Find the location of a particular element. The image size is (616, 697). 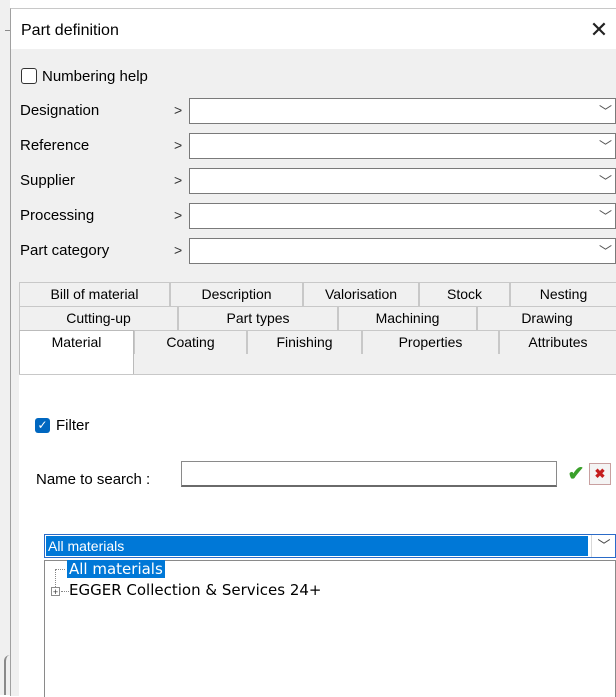

material-filter-value: All materials is located at coordinates (317, 546).